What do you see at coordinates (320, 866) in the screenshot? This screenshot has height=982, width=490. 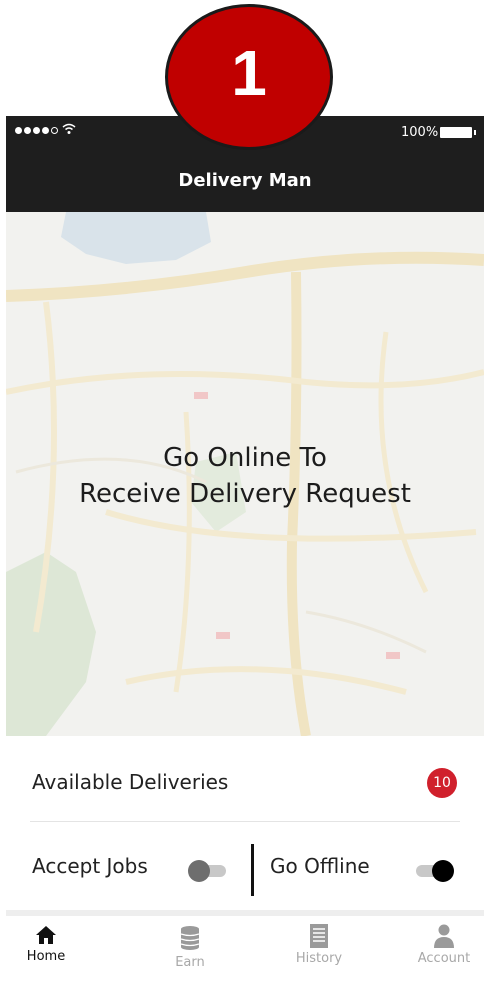 I see `go-offline-label: Go Offline` at bounding box center [320, 866].